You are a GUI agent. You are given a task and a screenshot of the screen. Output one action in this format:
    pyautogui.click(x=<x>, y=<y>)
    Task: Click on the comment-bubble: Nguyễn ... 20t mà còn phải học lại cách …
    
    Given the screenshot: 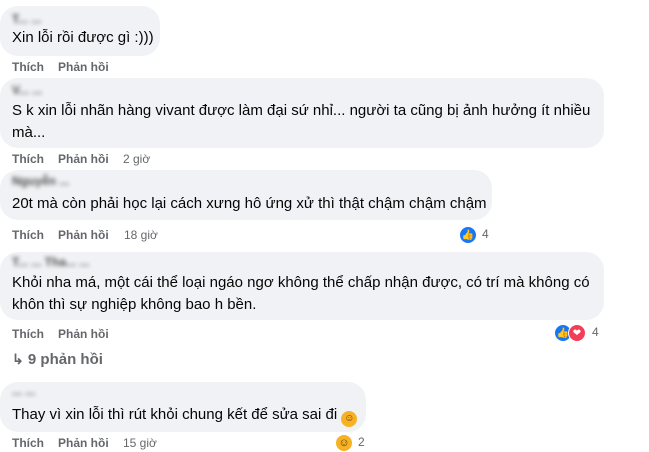 What is the action you would take?
    pyautogui.click(x=246, y=195)
    